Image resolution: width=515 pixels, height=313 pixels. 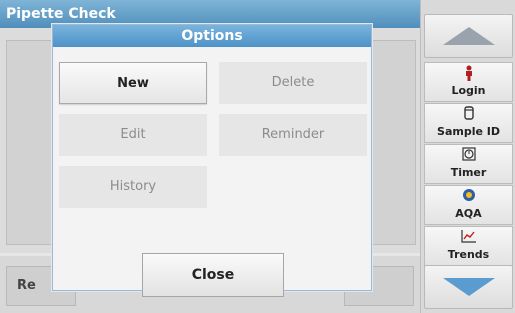 I want to click on aqa-icon, so click(x=468, y=197).